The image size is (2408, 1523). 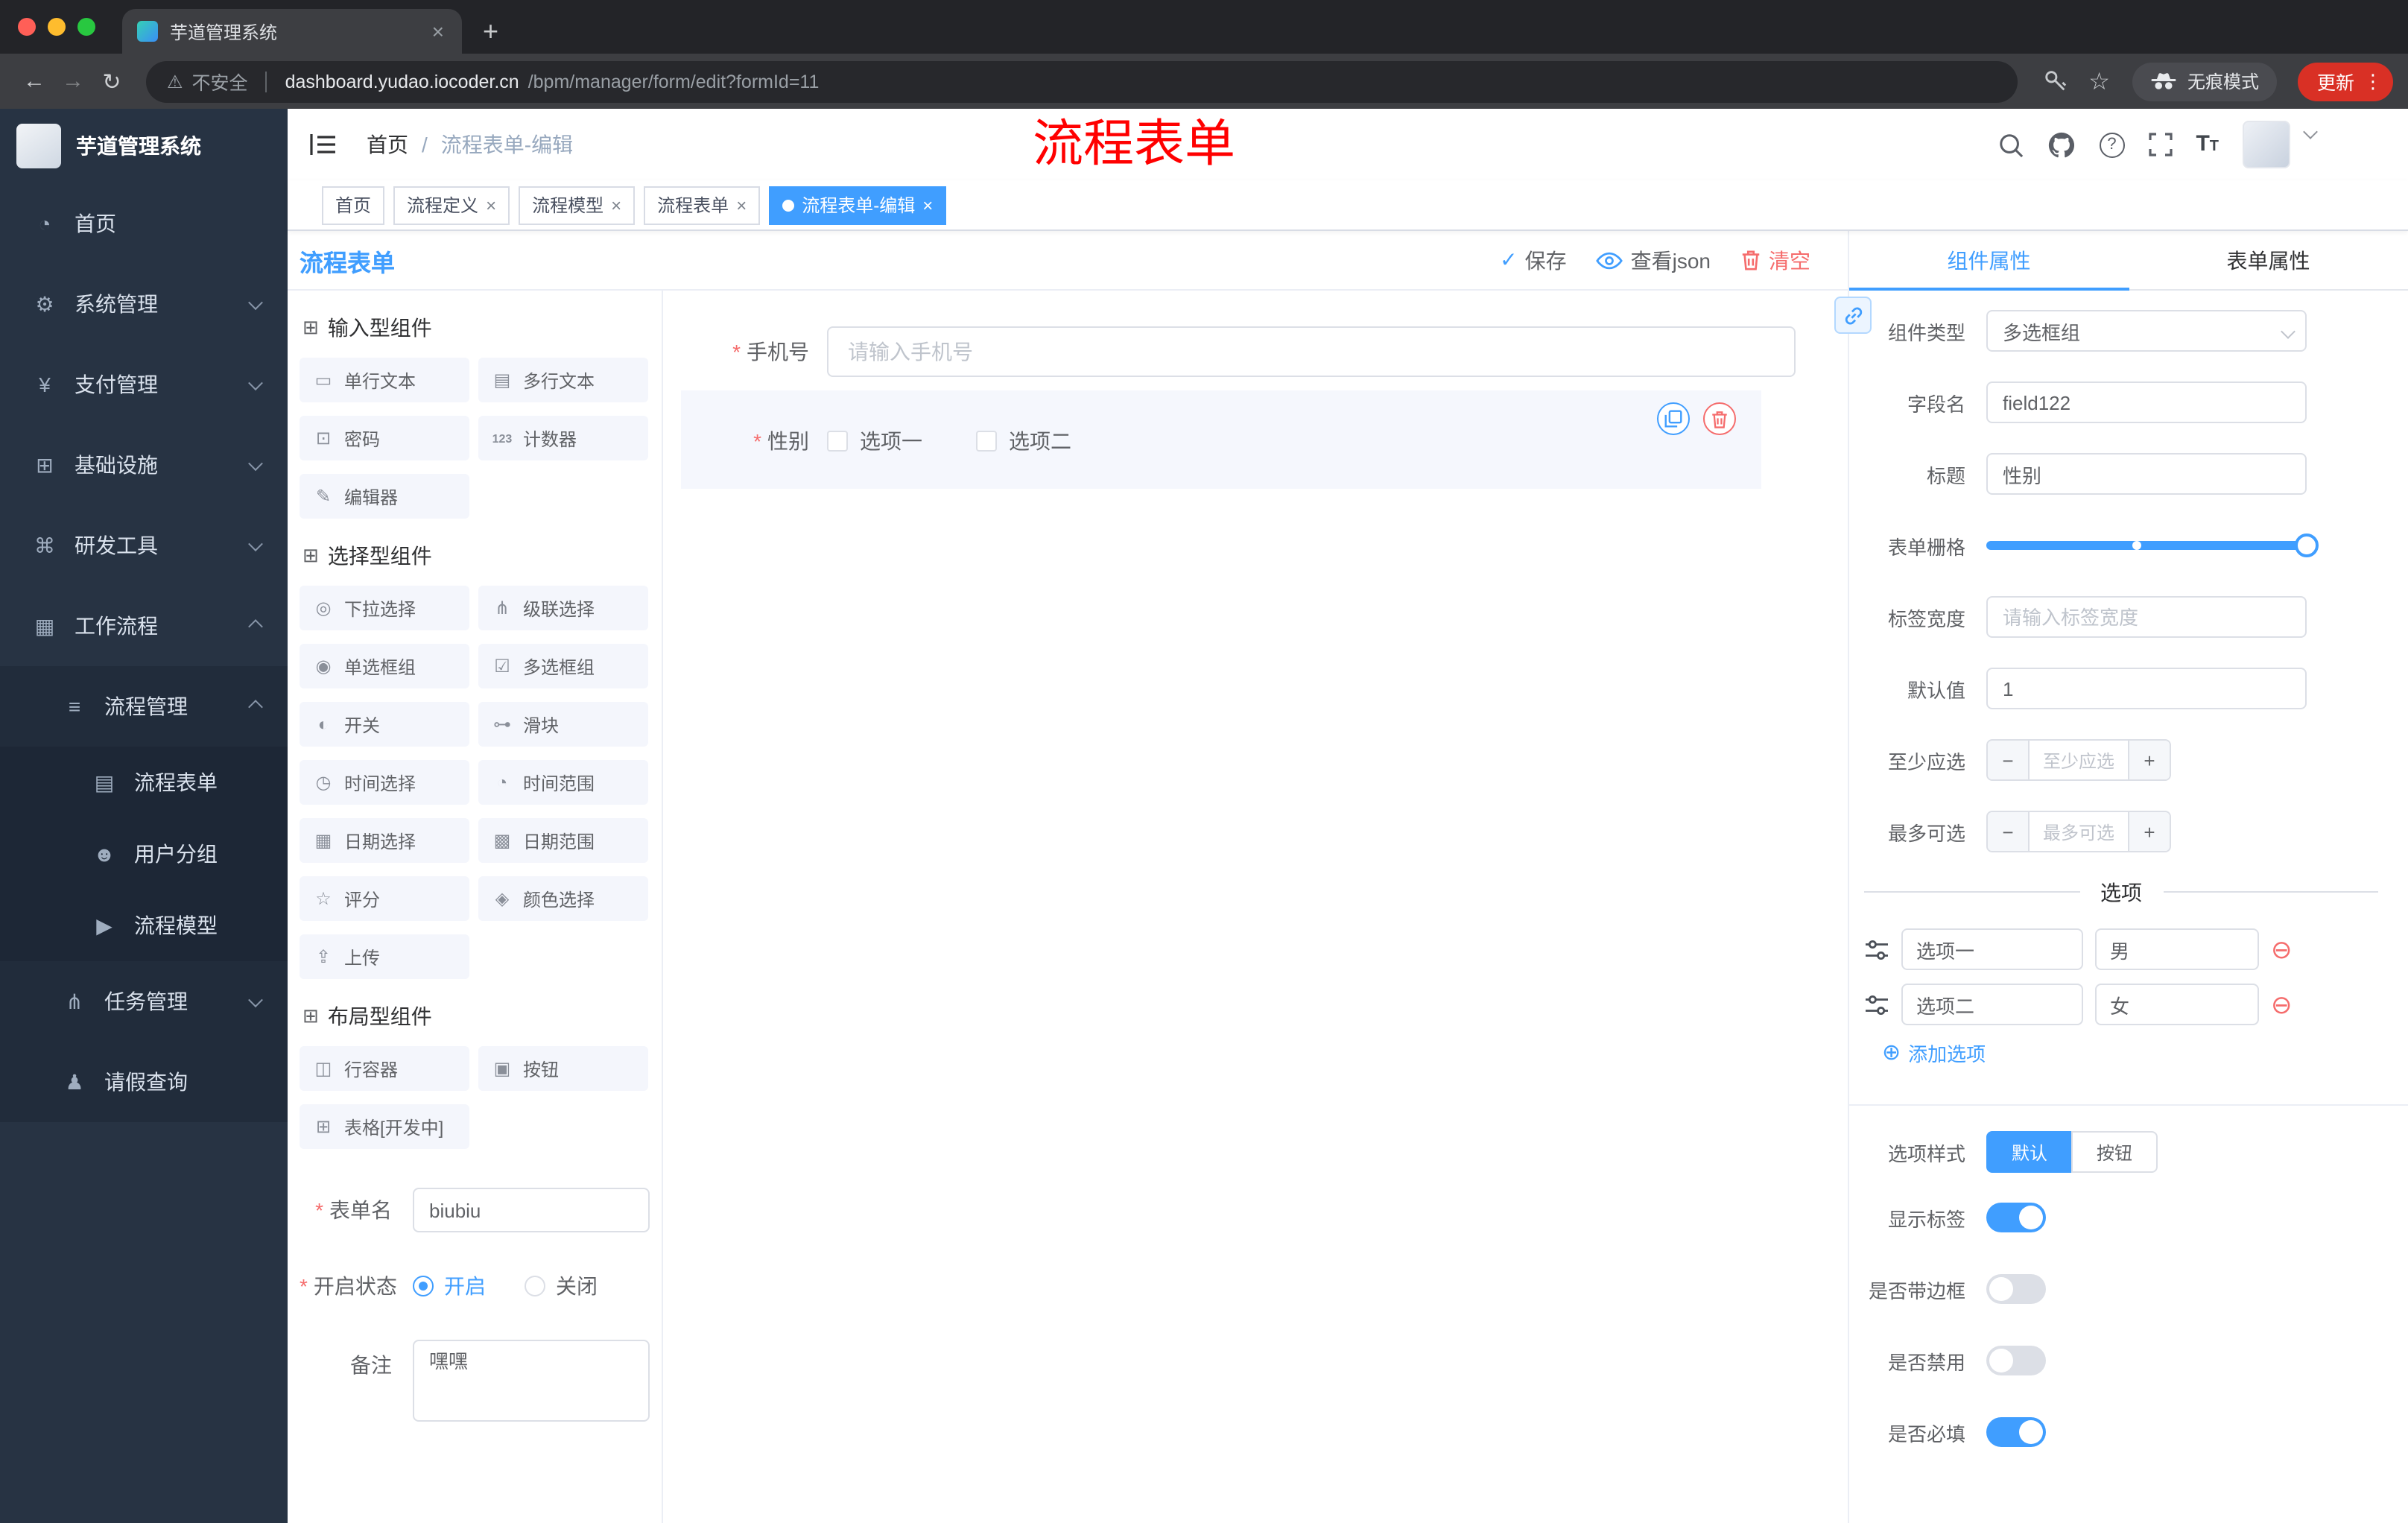 I want to click on component-single-line-text: ▭ 单行文本, so click(x=384, y=380).